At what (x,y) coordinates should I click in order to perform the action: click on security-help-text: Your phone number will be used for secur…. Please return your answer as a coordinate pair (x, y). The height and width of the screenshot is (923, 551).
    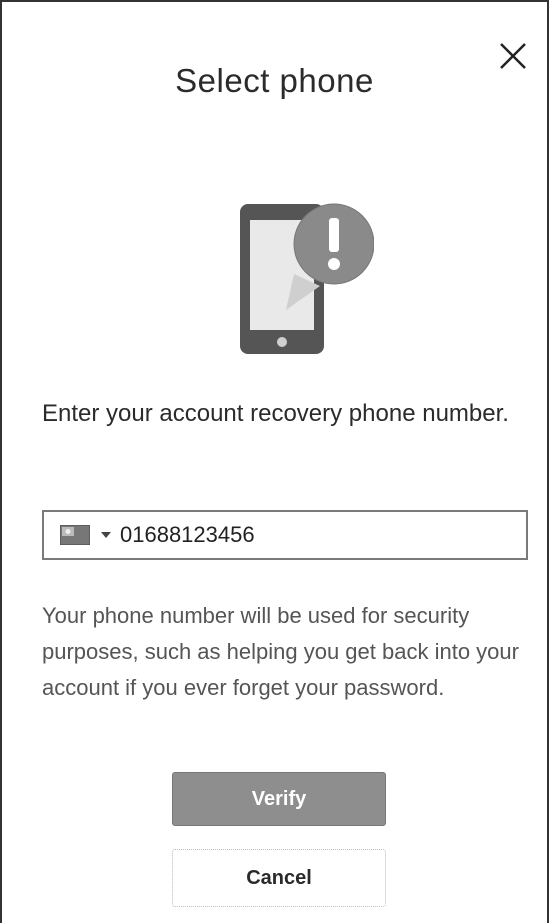
    Looking at the image, I should click on (280, 651).